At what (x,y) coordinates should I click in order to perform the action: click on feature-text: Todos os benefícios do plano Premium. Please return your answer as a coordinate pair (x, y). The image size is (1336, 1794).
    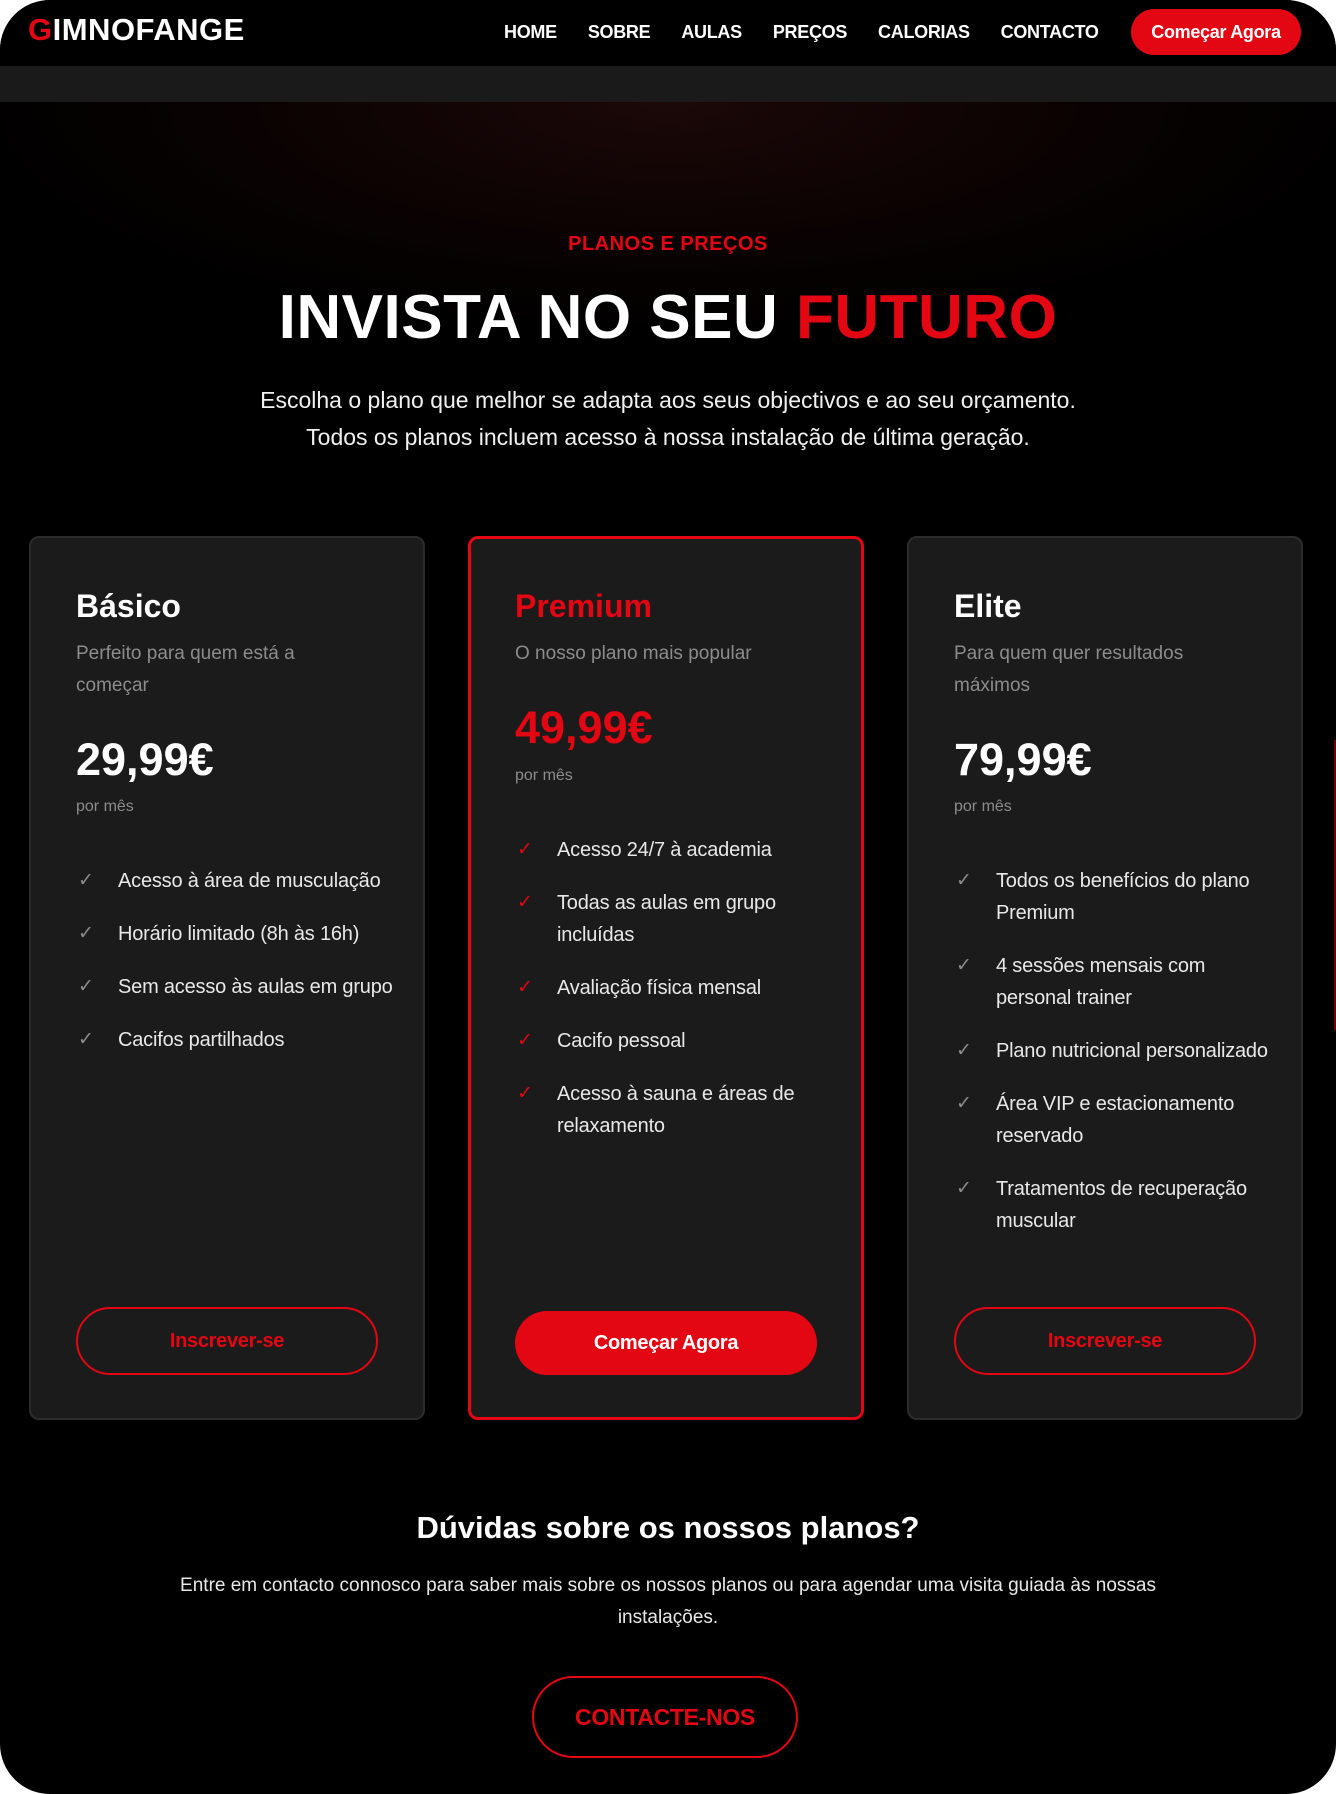
    Looking at the image, I should click on (1123, 897).